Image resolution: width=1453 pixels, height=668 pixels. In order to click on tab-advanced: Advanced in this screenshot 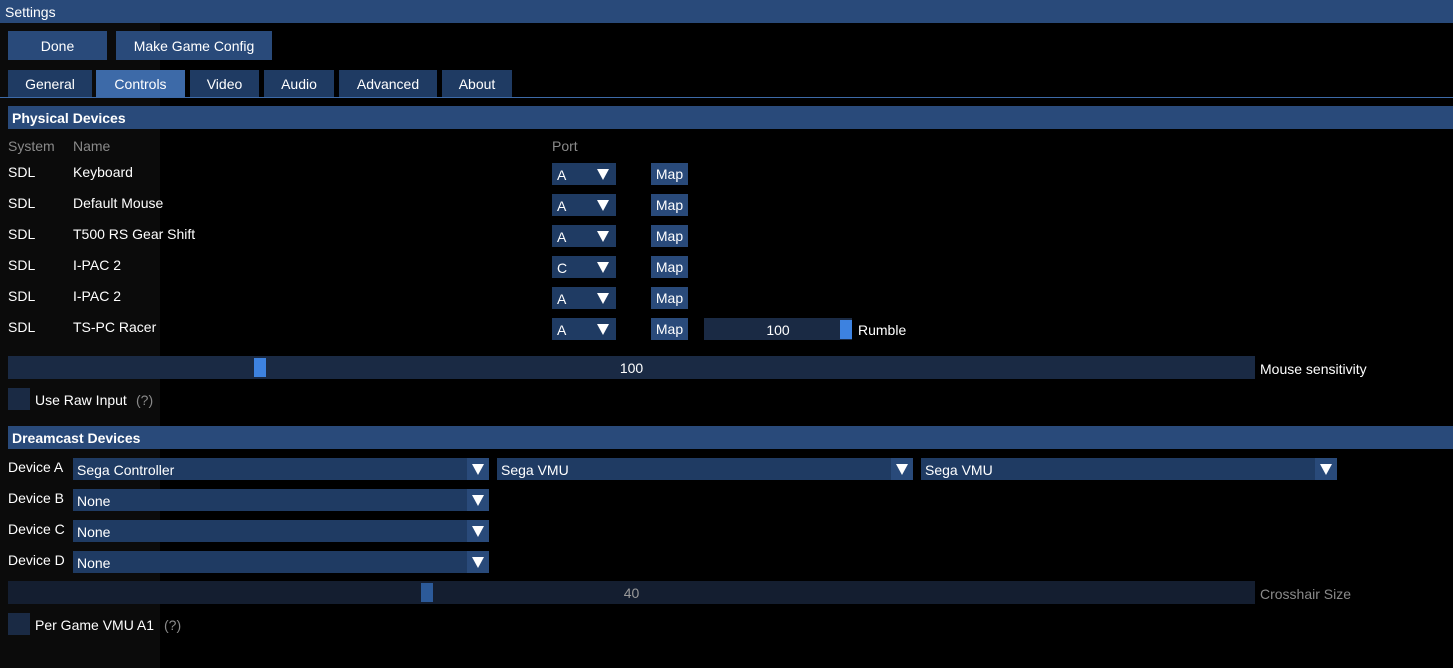, I will do `click(388, 83)`.